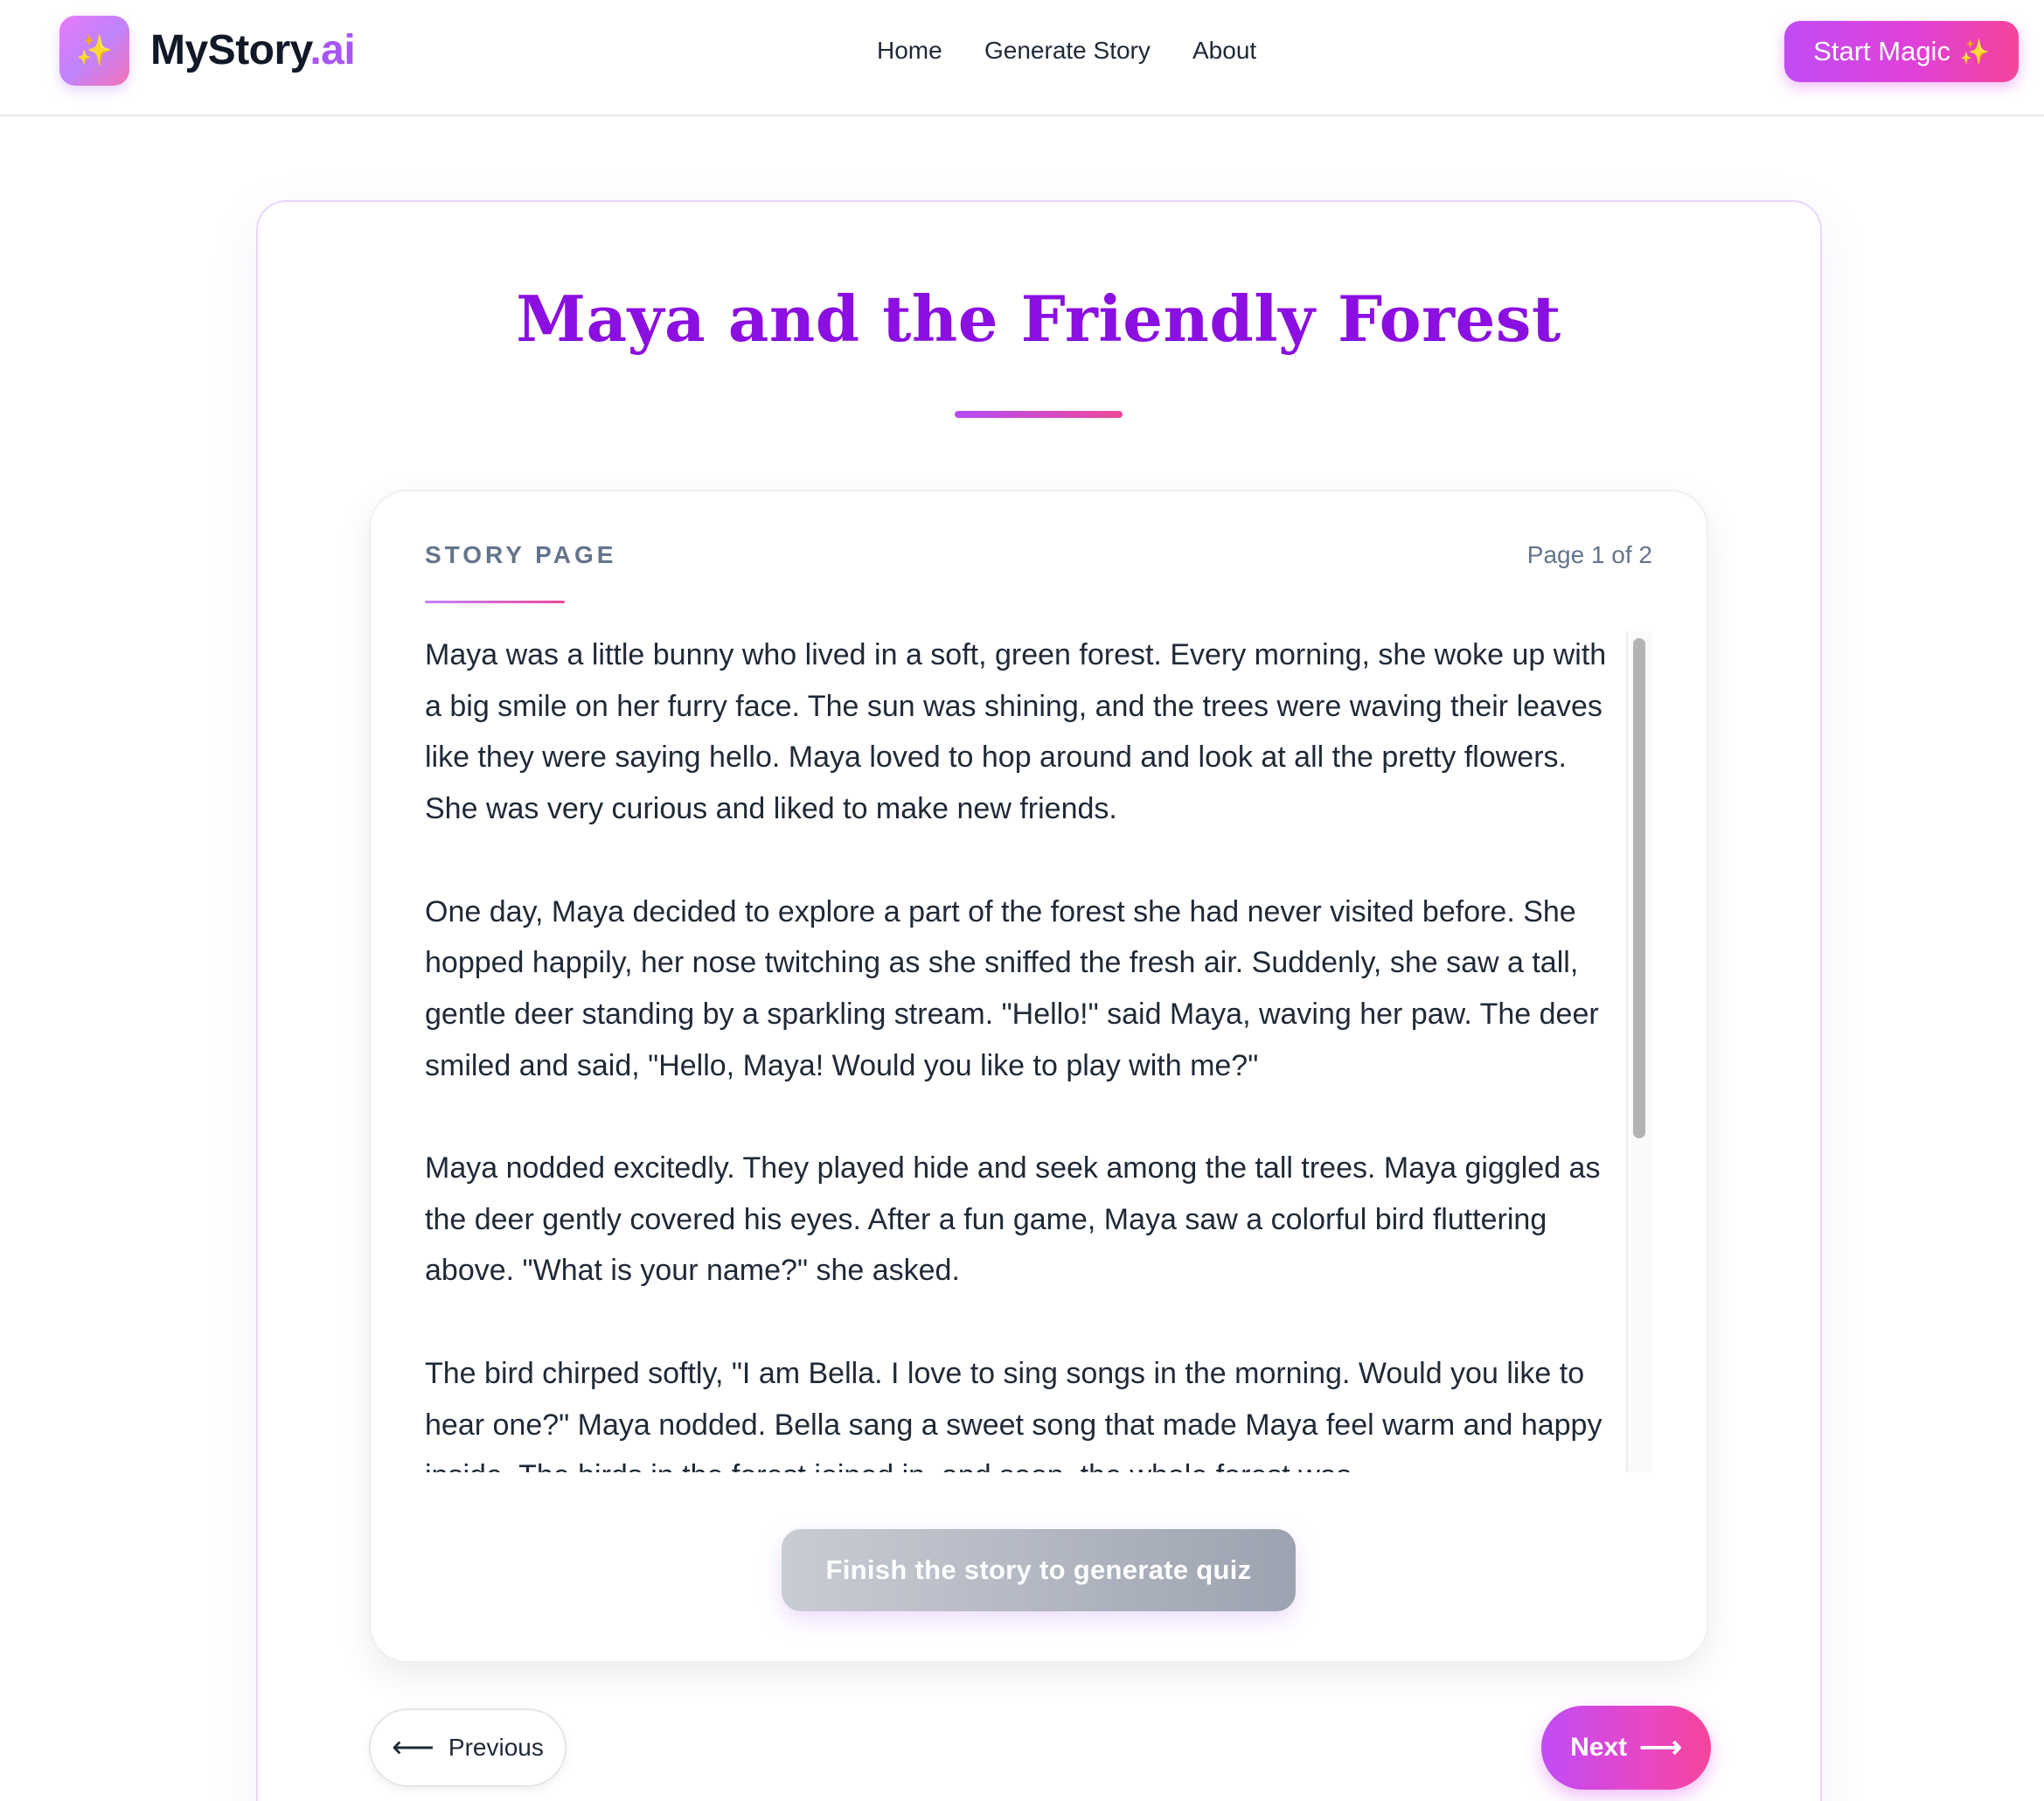 Image resolution: width=2044 pixels, height=1801 pixels. What do you see at coordinates (1639, 888) in the screenshot?
I see `scrollbar-thumb` at bounding box center [1639, 888].